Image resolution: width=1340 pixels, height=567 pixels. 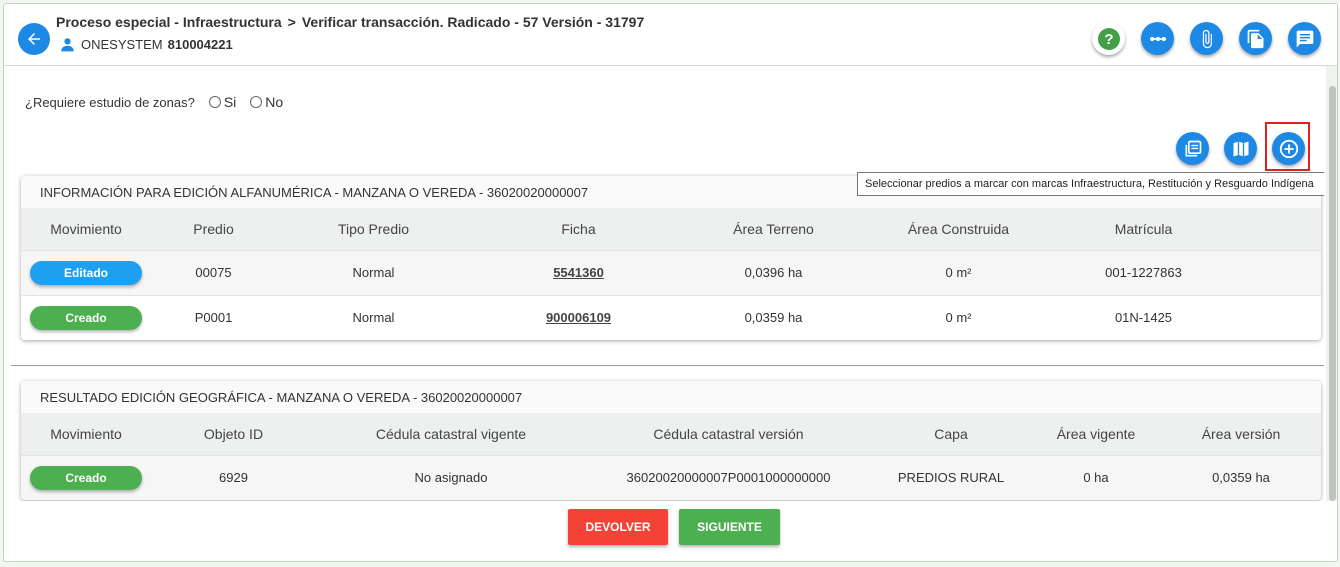 I want to click on cell-predio: 00075, so click(x=213, y=272).